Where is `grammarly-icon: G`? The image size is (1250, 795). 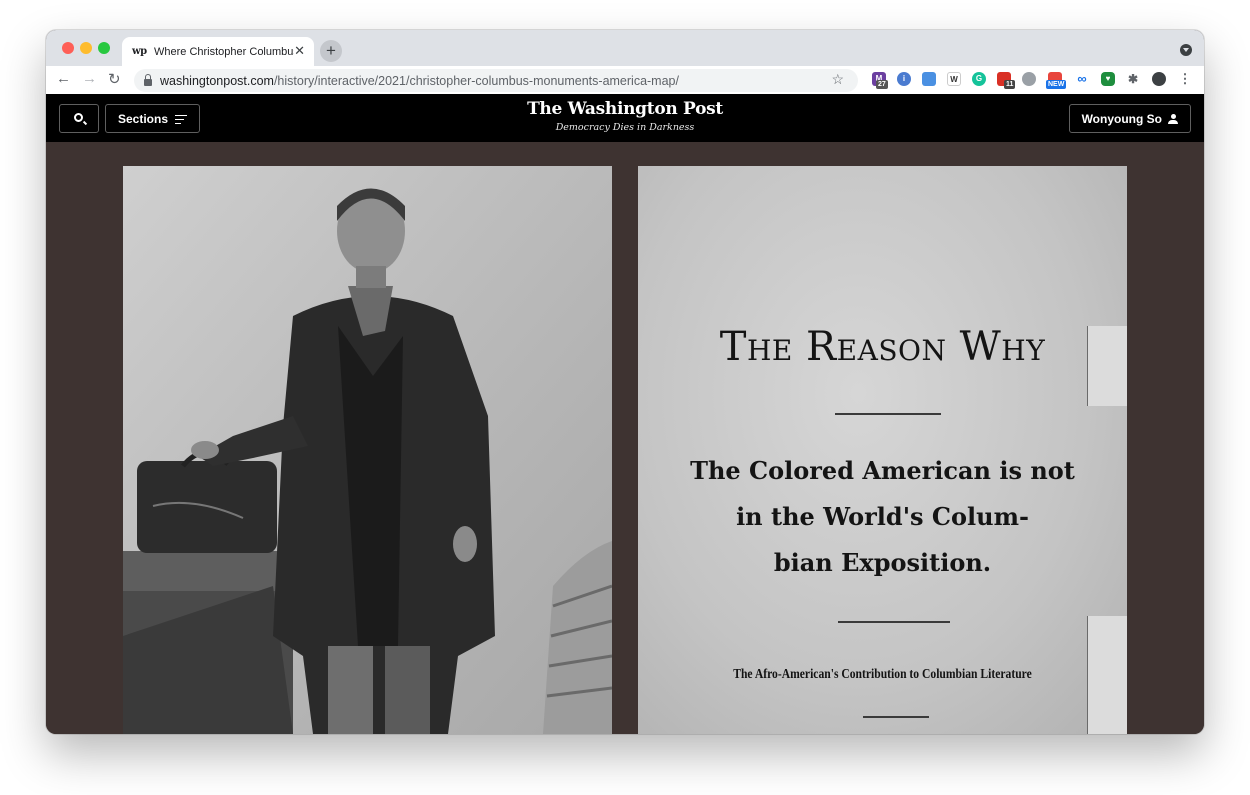 grammarly-icon: G is located at coordinates (979, 79).